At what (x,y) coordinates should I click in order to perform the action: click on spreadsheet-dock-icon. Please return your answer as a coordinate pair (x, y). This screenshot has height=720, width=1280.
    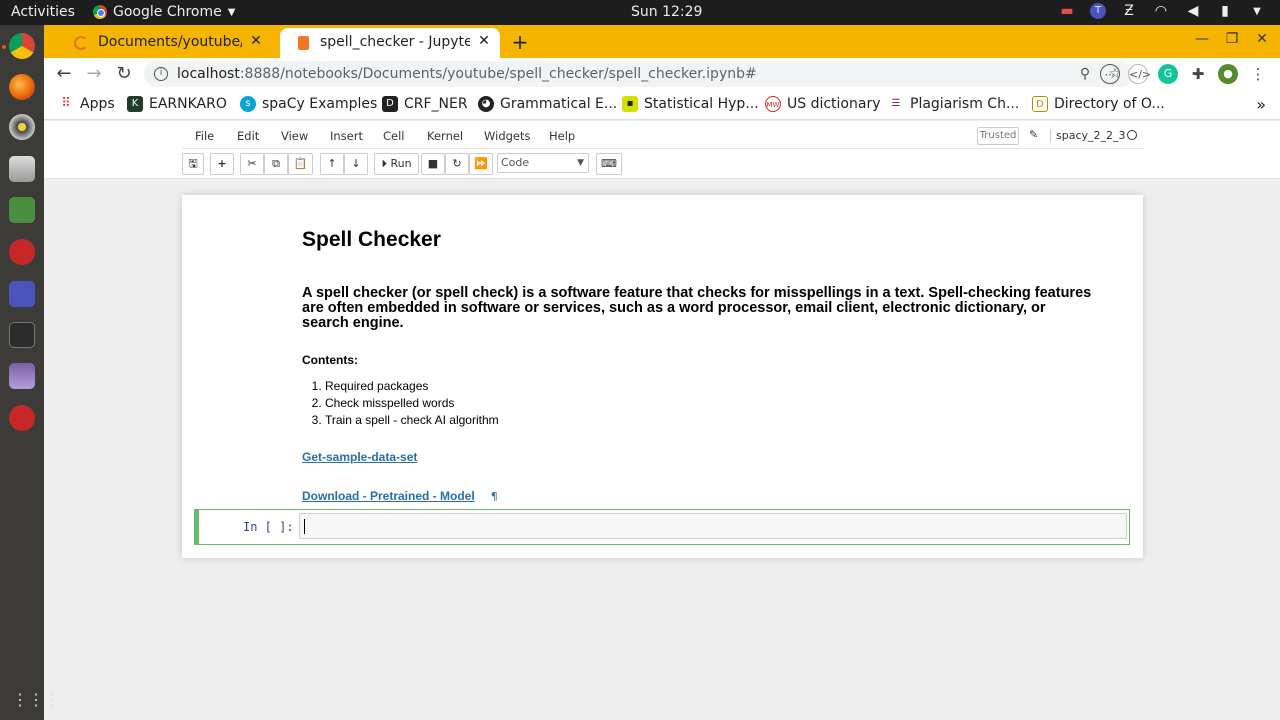
    Looking at the image, I should click on (22, 210).